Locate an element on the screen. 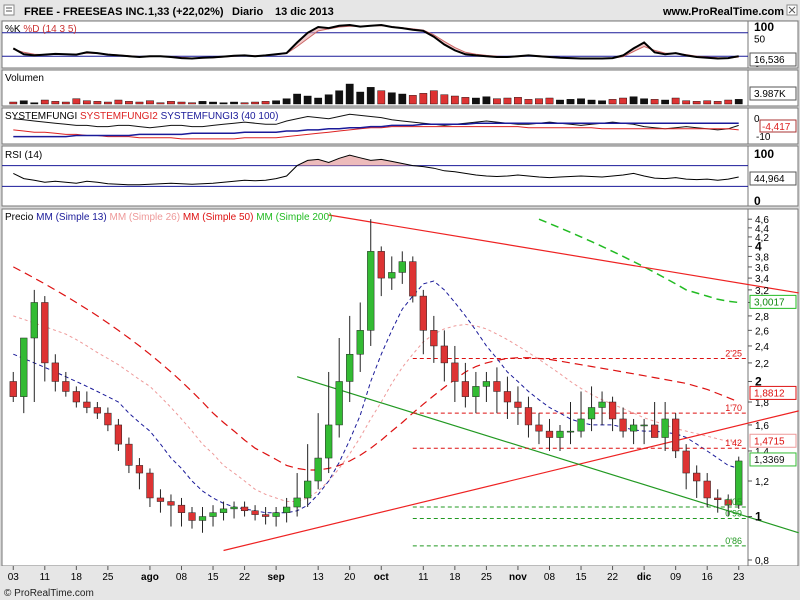 Image resolution: width=800 pixels, height=600 pixels. x-tick-label: dic is located at coordinates (644, 577).